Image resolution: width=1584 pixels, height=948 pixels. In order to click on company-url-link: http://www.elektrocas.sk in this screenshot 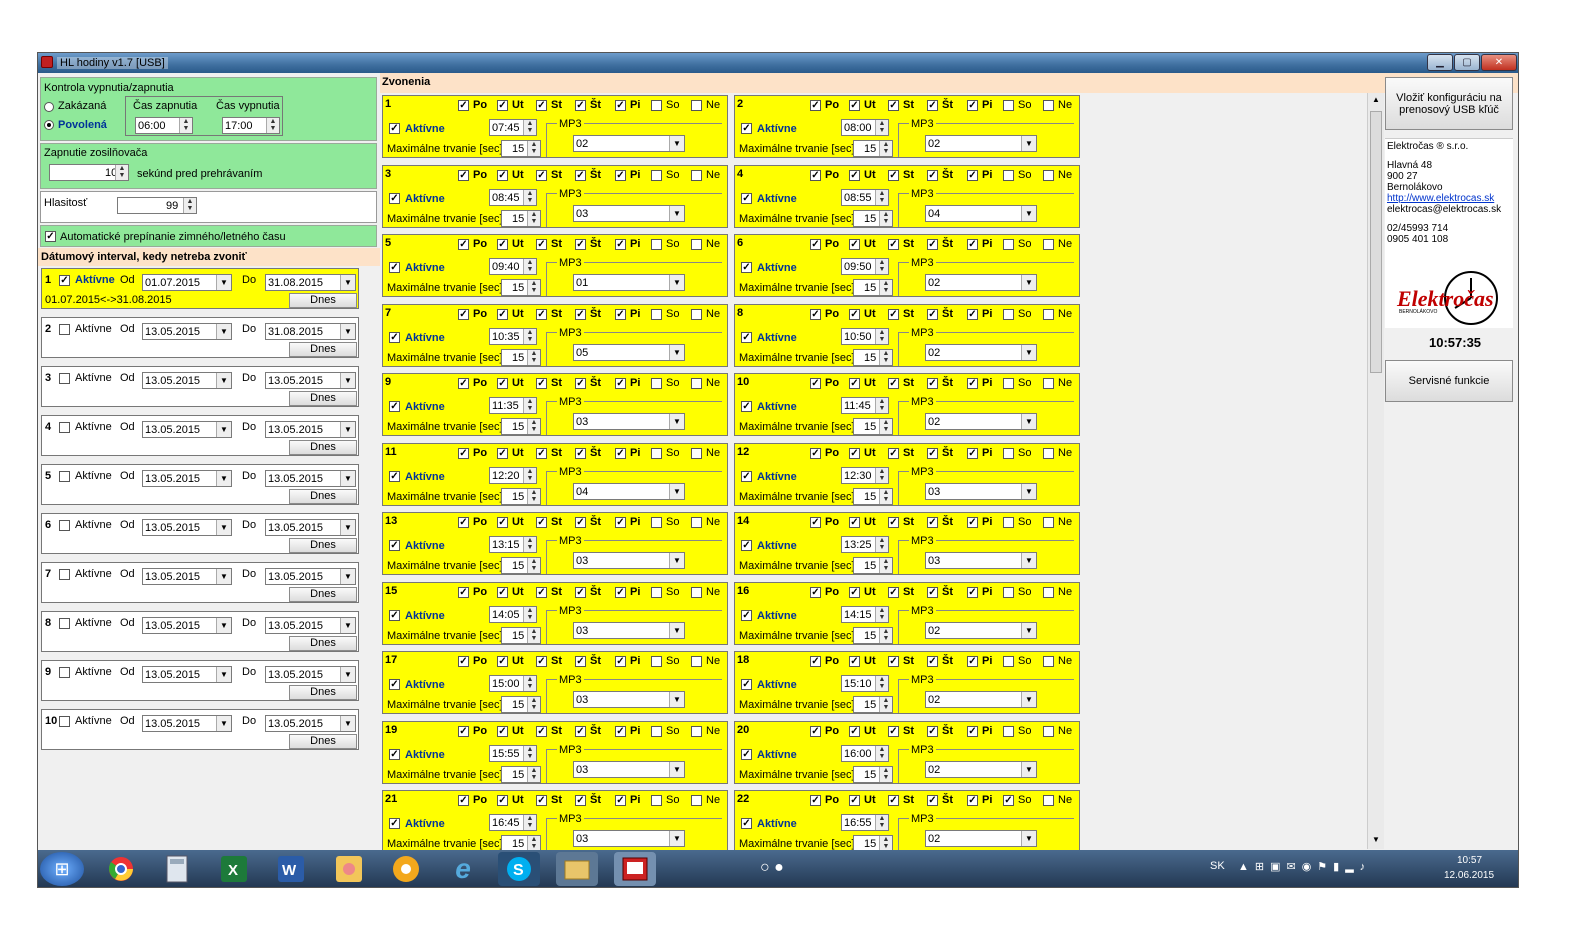, I will do `click(1449, 198)`.